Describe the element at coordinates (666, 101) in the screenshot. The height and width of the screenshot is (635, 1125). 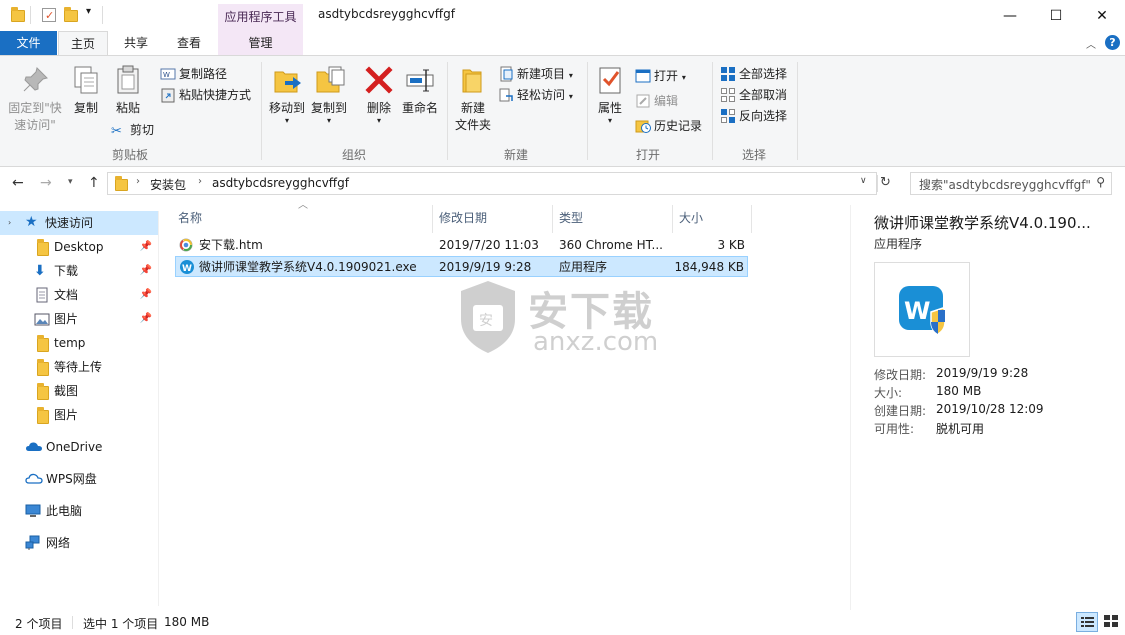
I see `edit-label: 编辑` at that location.